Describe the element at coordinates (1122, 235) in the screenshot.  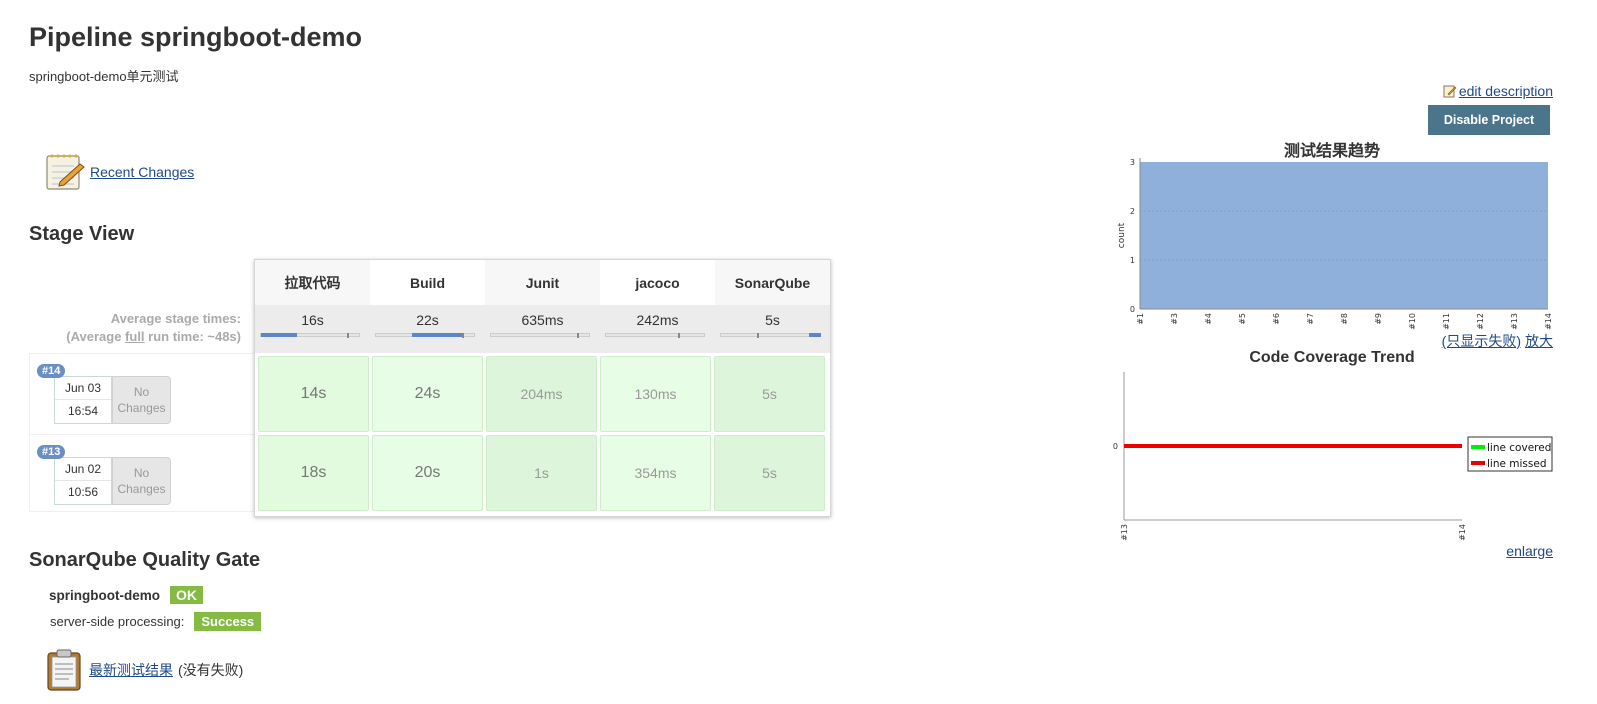
I see `y-axis-label: count` at that location.